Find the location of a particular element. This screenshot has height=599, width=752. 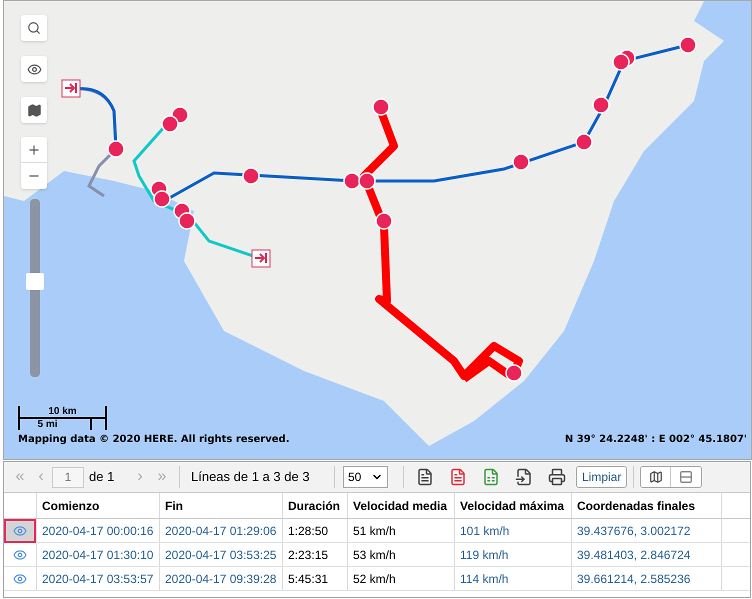

table-cell: 2020-04-17 00:00:16 is located at coordinates (98, 530).